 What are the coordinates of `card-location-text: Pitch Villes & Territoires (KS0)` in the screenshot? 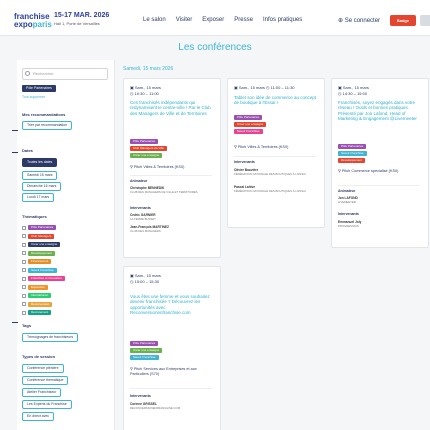 It's located at (159, 167).